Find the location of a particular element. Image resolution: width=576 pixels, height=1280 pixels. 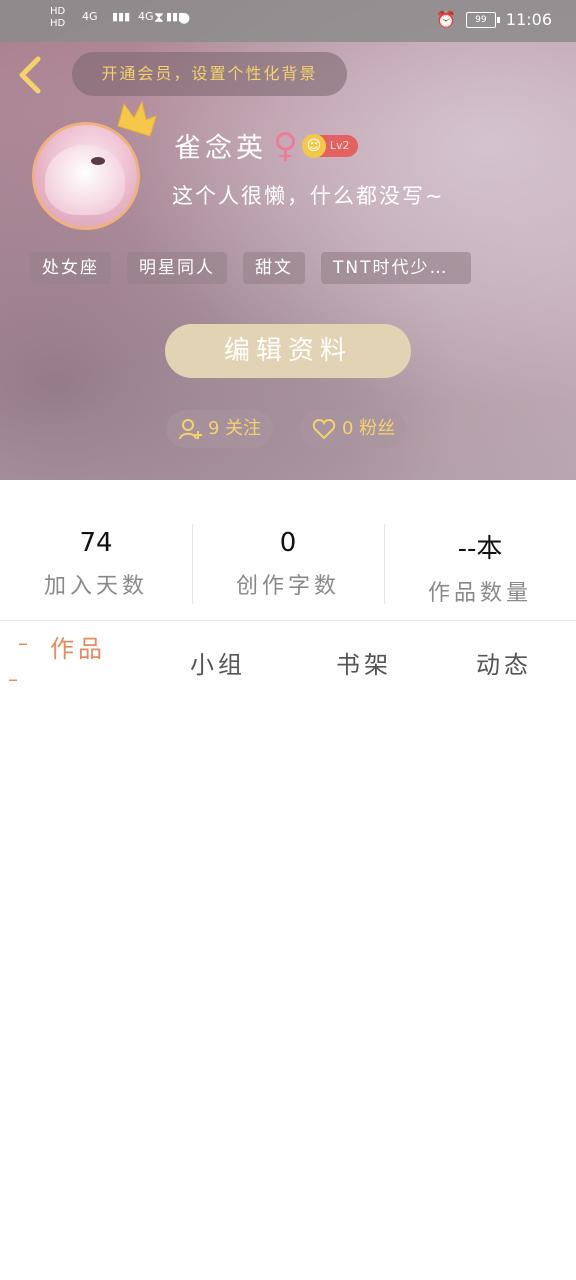

tab-bookshelf: 书架 is located at coordinates (364, 662).